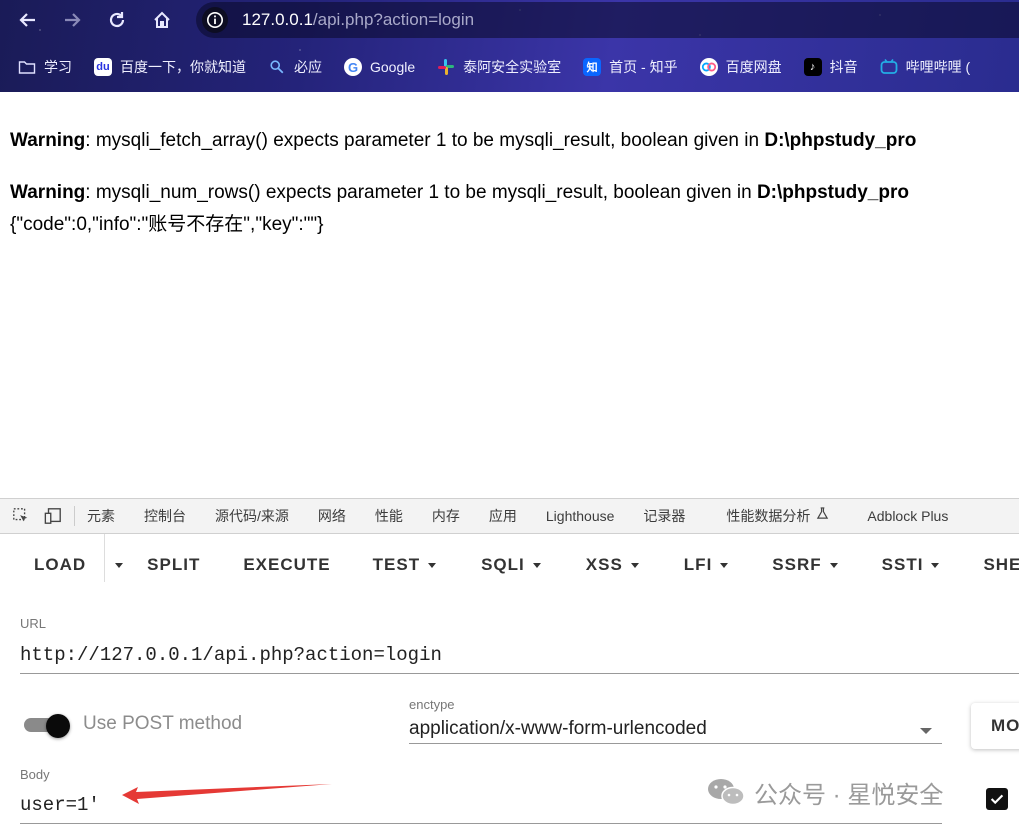  I want to click on browser-toolbar: 127.0.0.1/api.php?action=login, so click(509, 20).